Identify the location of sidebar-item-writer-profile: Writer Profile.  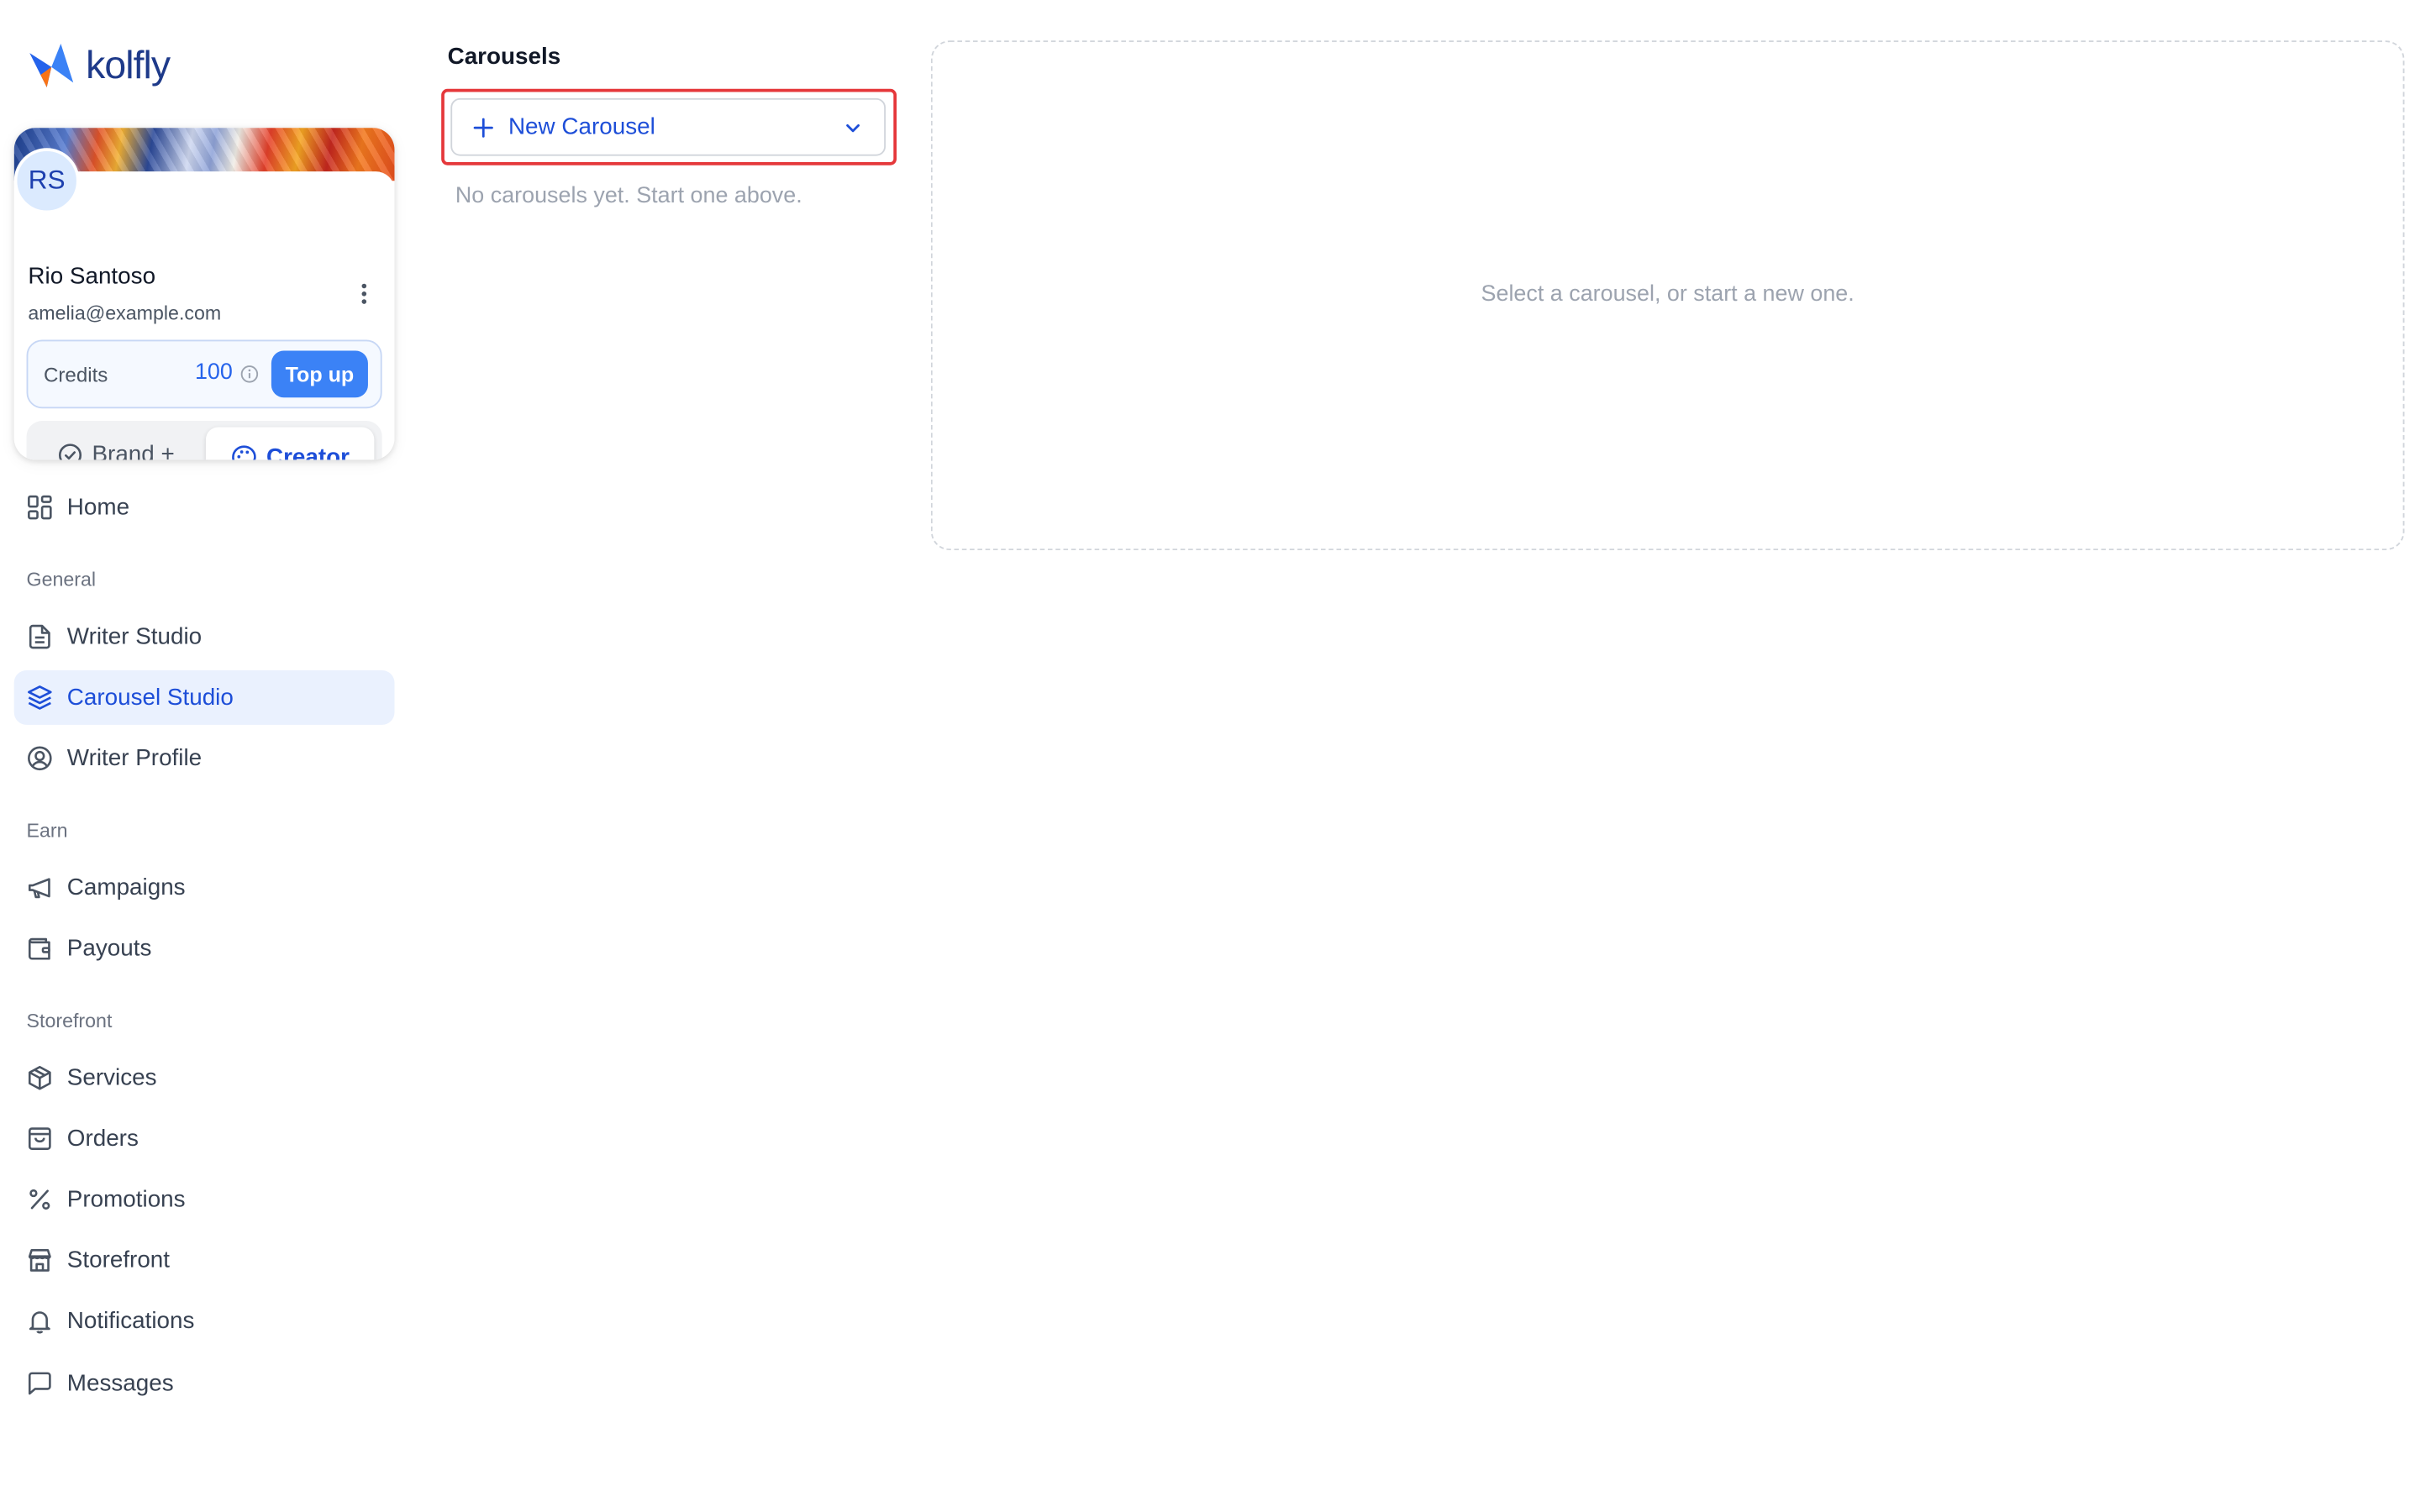
(204, 758).